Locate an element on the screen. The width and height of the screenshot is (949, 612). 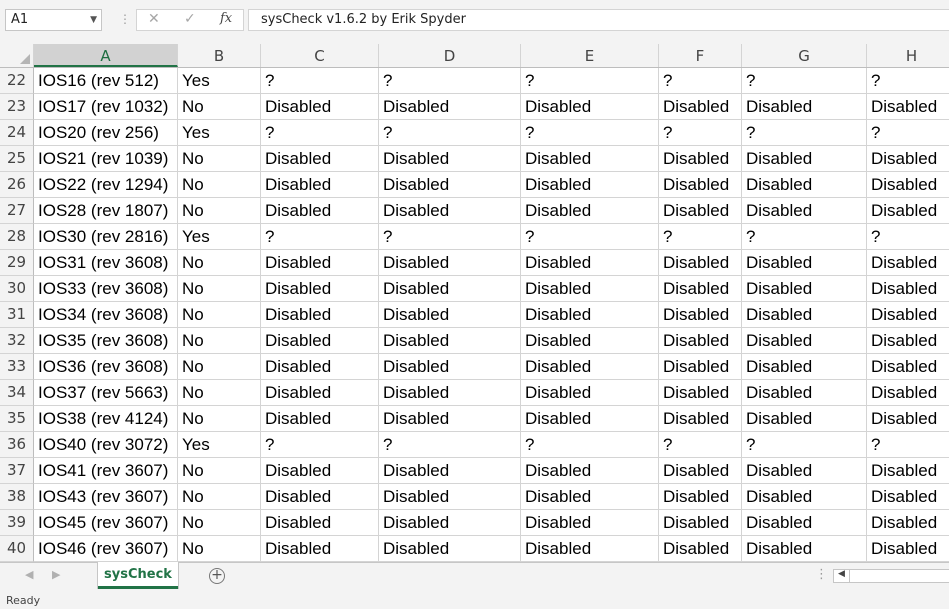
cell-h38: Disabled is located at coordinates (908, 497).